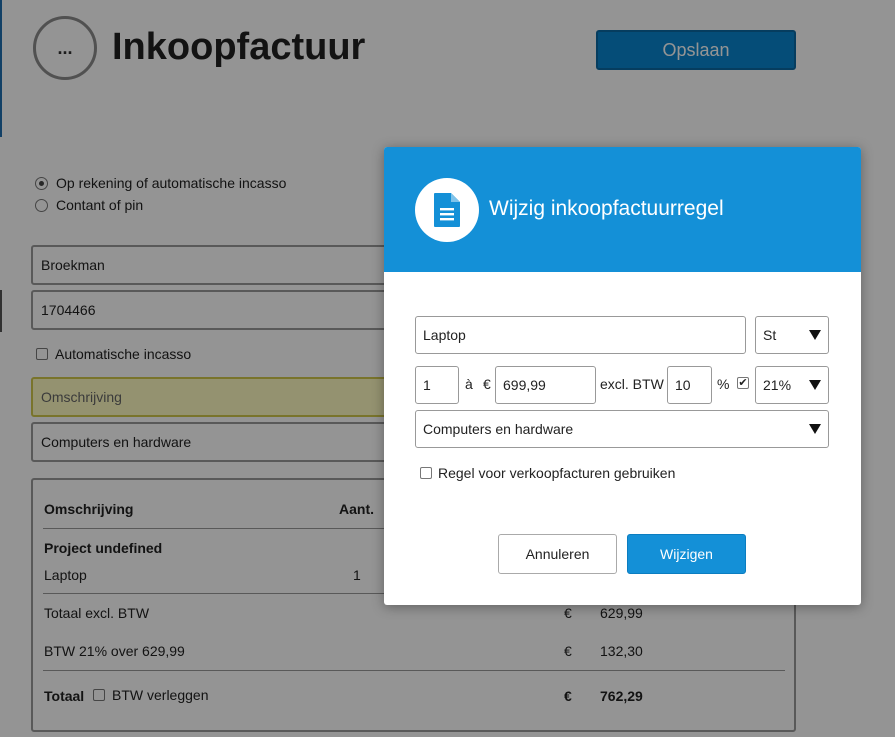  What do you see at coordinates (770, 335) in the screenshot?
I see `unit-value: St` at bounding box center [770, 335].